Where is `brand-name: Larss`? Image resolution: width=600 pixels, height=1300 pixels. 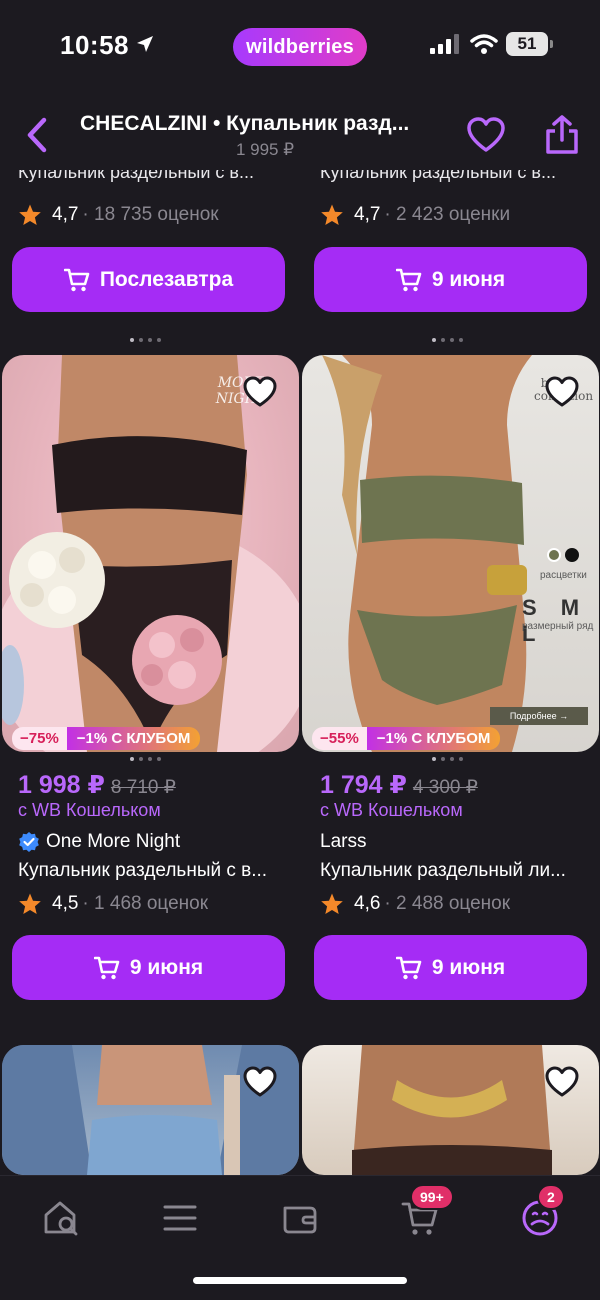 brand-name: Larss is located at coordinates (343, 841).